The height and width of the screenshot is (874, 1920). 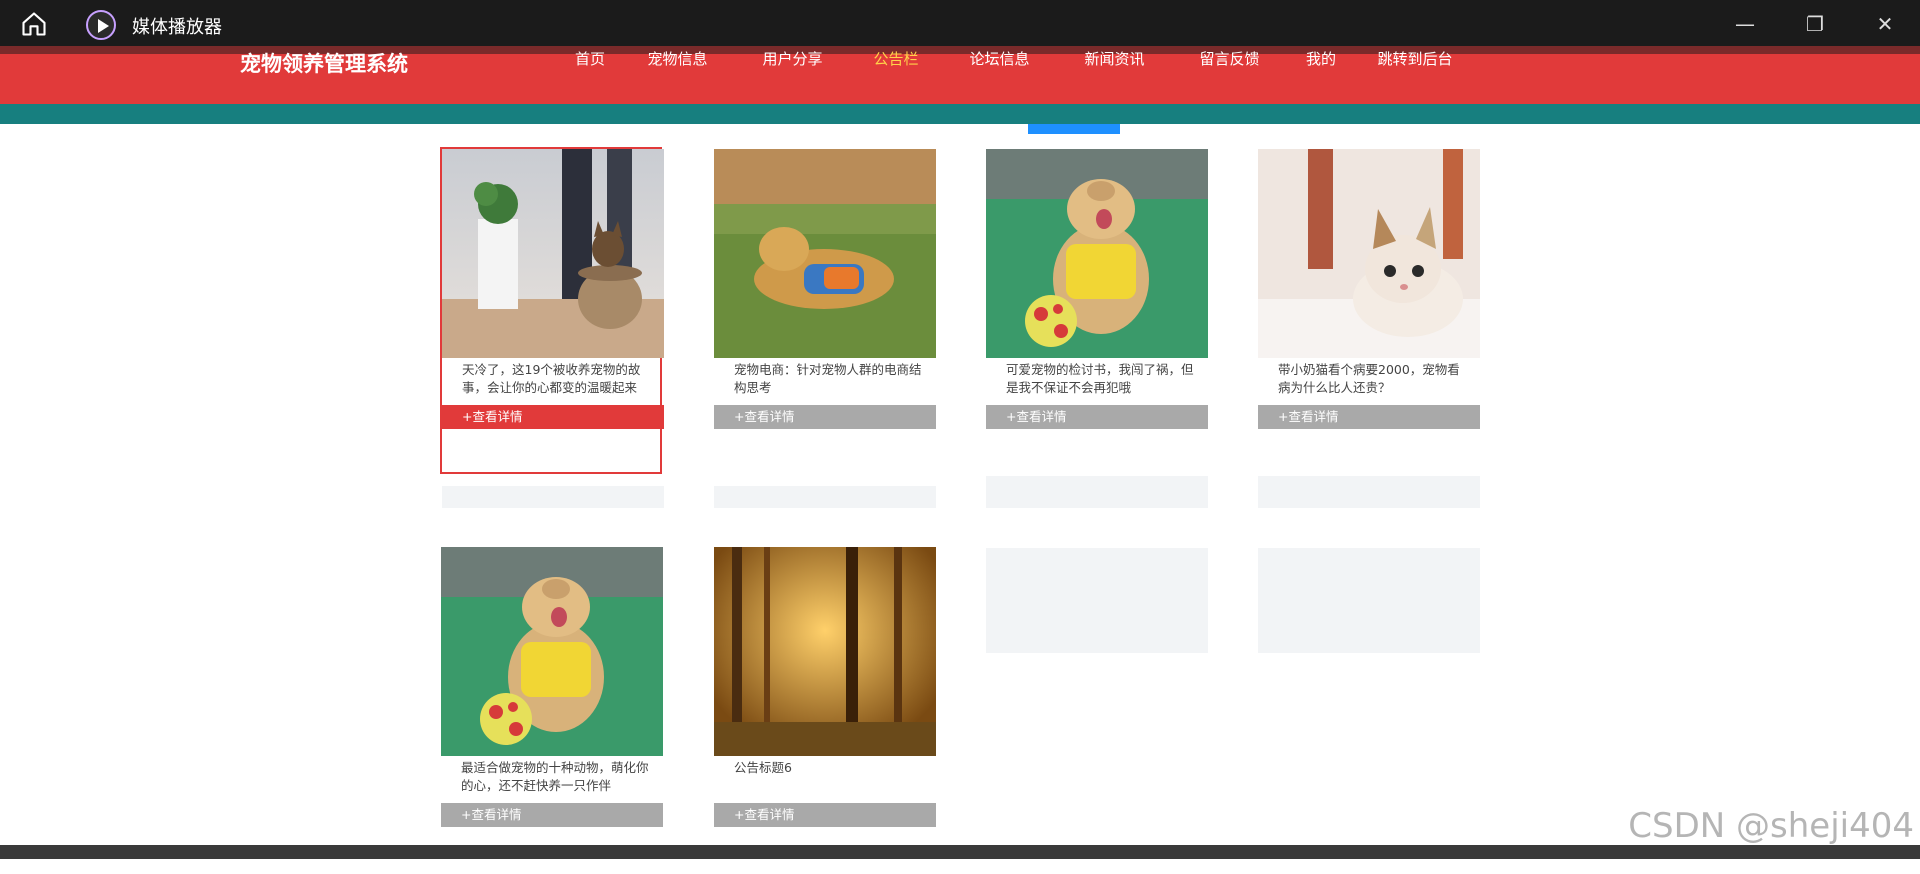 I want to click on nav-item: 新闻资讯, so click(x=1114, y=59).